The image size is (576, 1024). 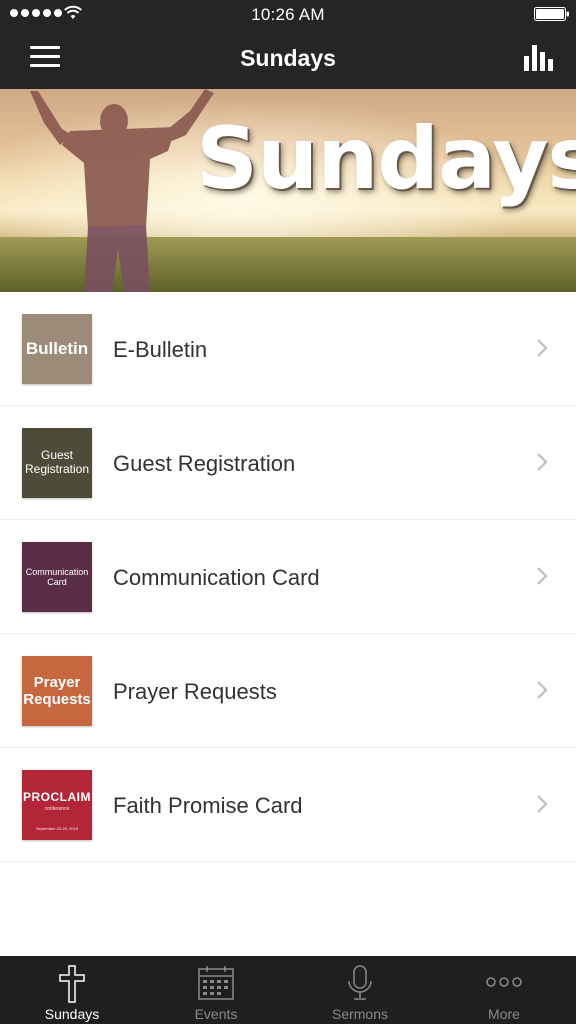 I want to click on hero-title: Sundays, so click(x=386, y=159).